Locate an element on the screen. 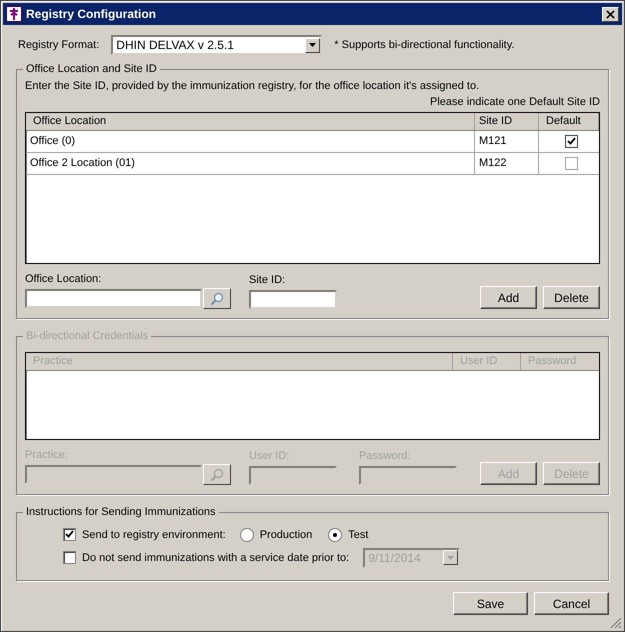 The height and width of the screenshot is (632, 625). instruction-text: Enter the Site ID, provided by the immunization registry, for the office location it's assigned to. is located at coordinates (252, 87).